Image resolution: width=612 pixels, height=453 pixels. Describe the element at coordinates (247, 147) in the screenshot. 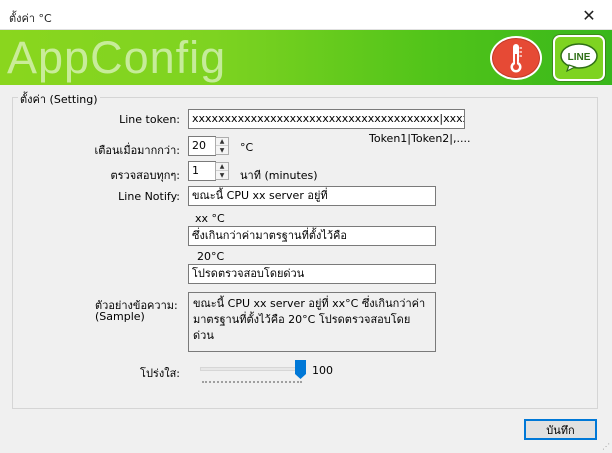

I see `alert-unit: °C` at that location.